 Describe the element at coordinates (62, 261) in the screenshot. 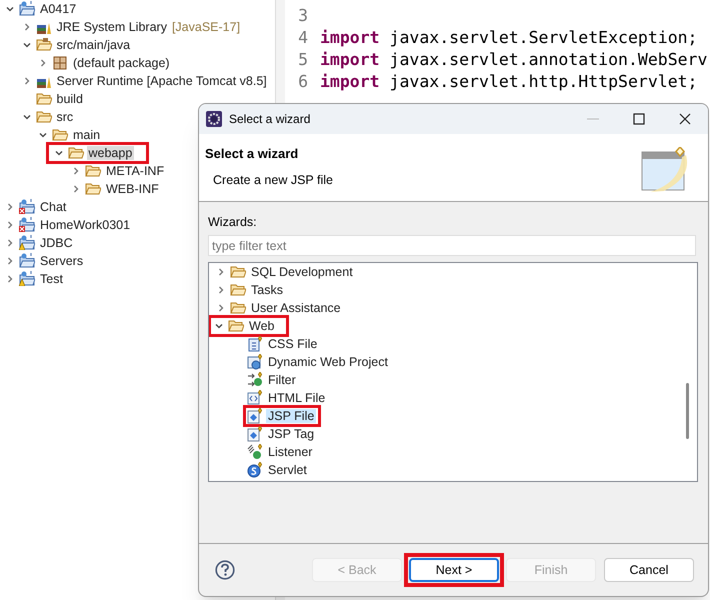

I see `tree-item: Servers` at that location.